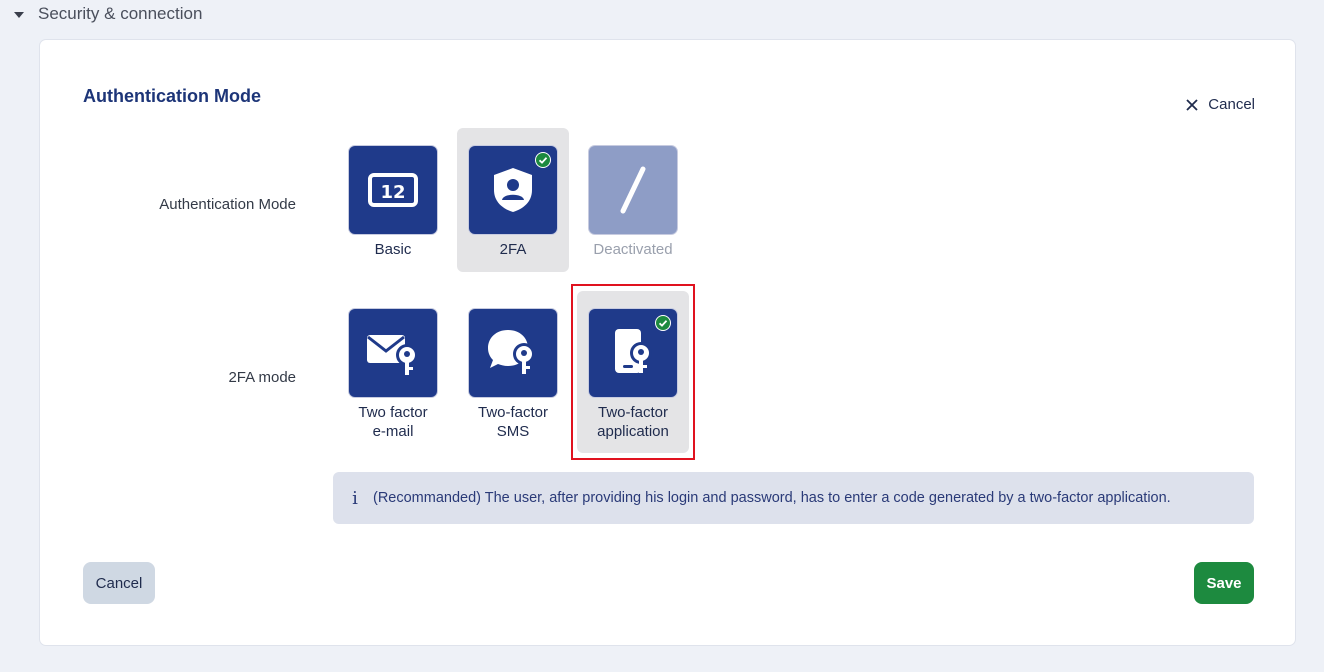  What do you see at coordinates (513, 412) in the screenshot?
I see `label-line-1: Two-factor` at bounding box center [513, 412].